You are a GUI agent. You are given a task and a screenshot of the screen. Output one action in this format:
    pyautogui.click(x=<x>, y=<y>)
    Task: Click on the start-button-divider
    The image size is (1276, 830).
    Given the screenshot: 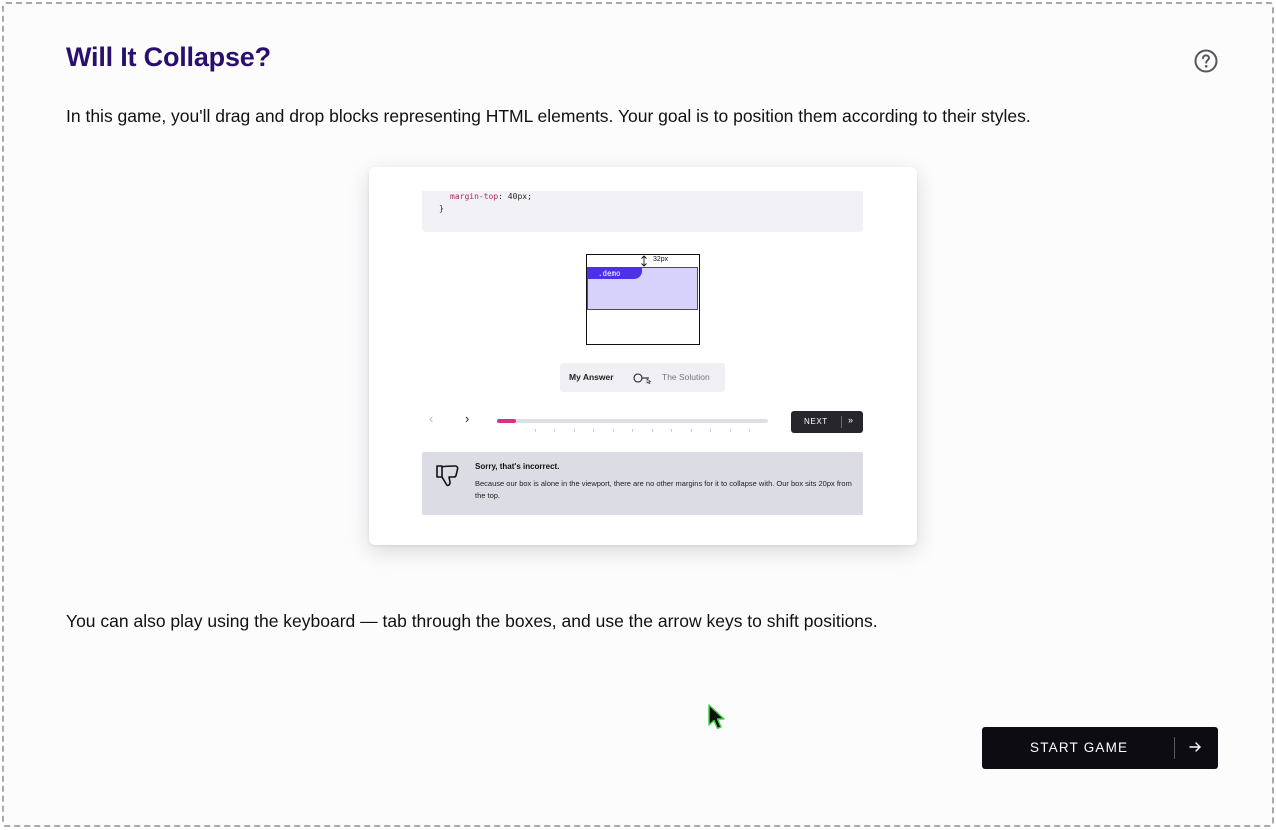 What is the action you would take?
    pyautogui.click(x=1174, y=748)
    